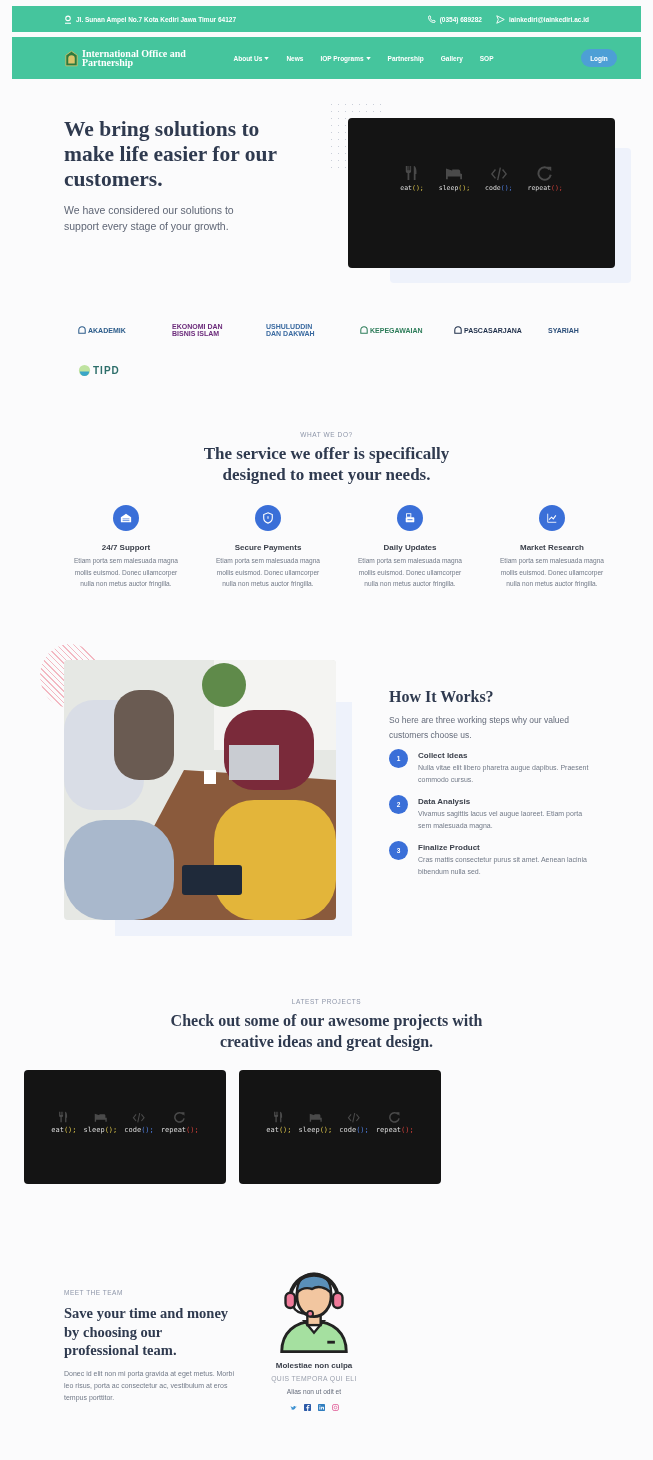 Image resolution: width=653 pixels, height=1460 pixels. What do you see at coordinates (551, 547) in the screenshot?
I see `service-title: Market Research` at bounding box center [551, 547].